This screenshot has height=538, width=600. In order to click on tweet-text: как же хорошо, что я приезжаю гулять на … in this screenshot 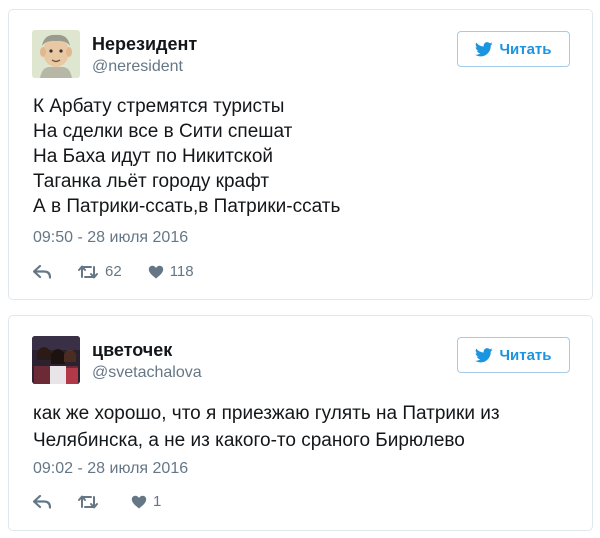, I will do `click(266, 427)`.